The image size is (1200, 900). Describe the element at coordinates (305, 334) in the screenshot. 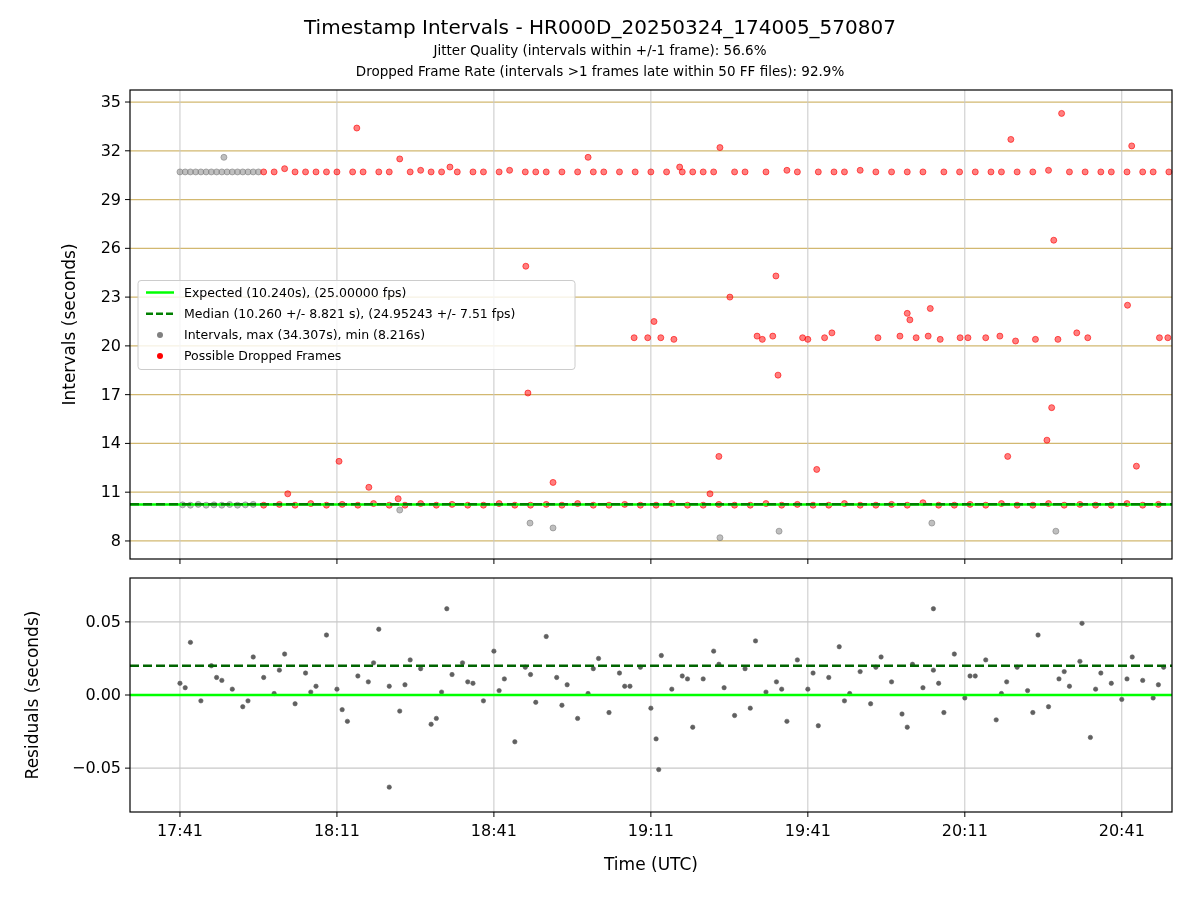

I see `legend-label: Intervals, max (34.307s), min (8.216s)` at that location.